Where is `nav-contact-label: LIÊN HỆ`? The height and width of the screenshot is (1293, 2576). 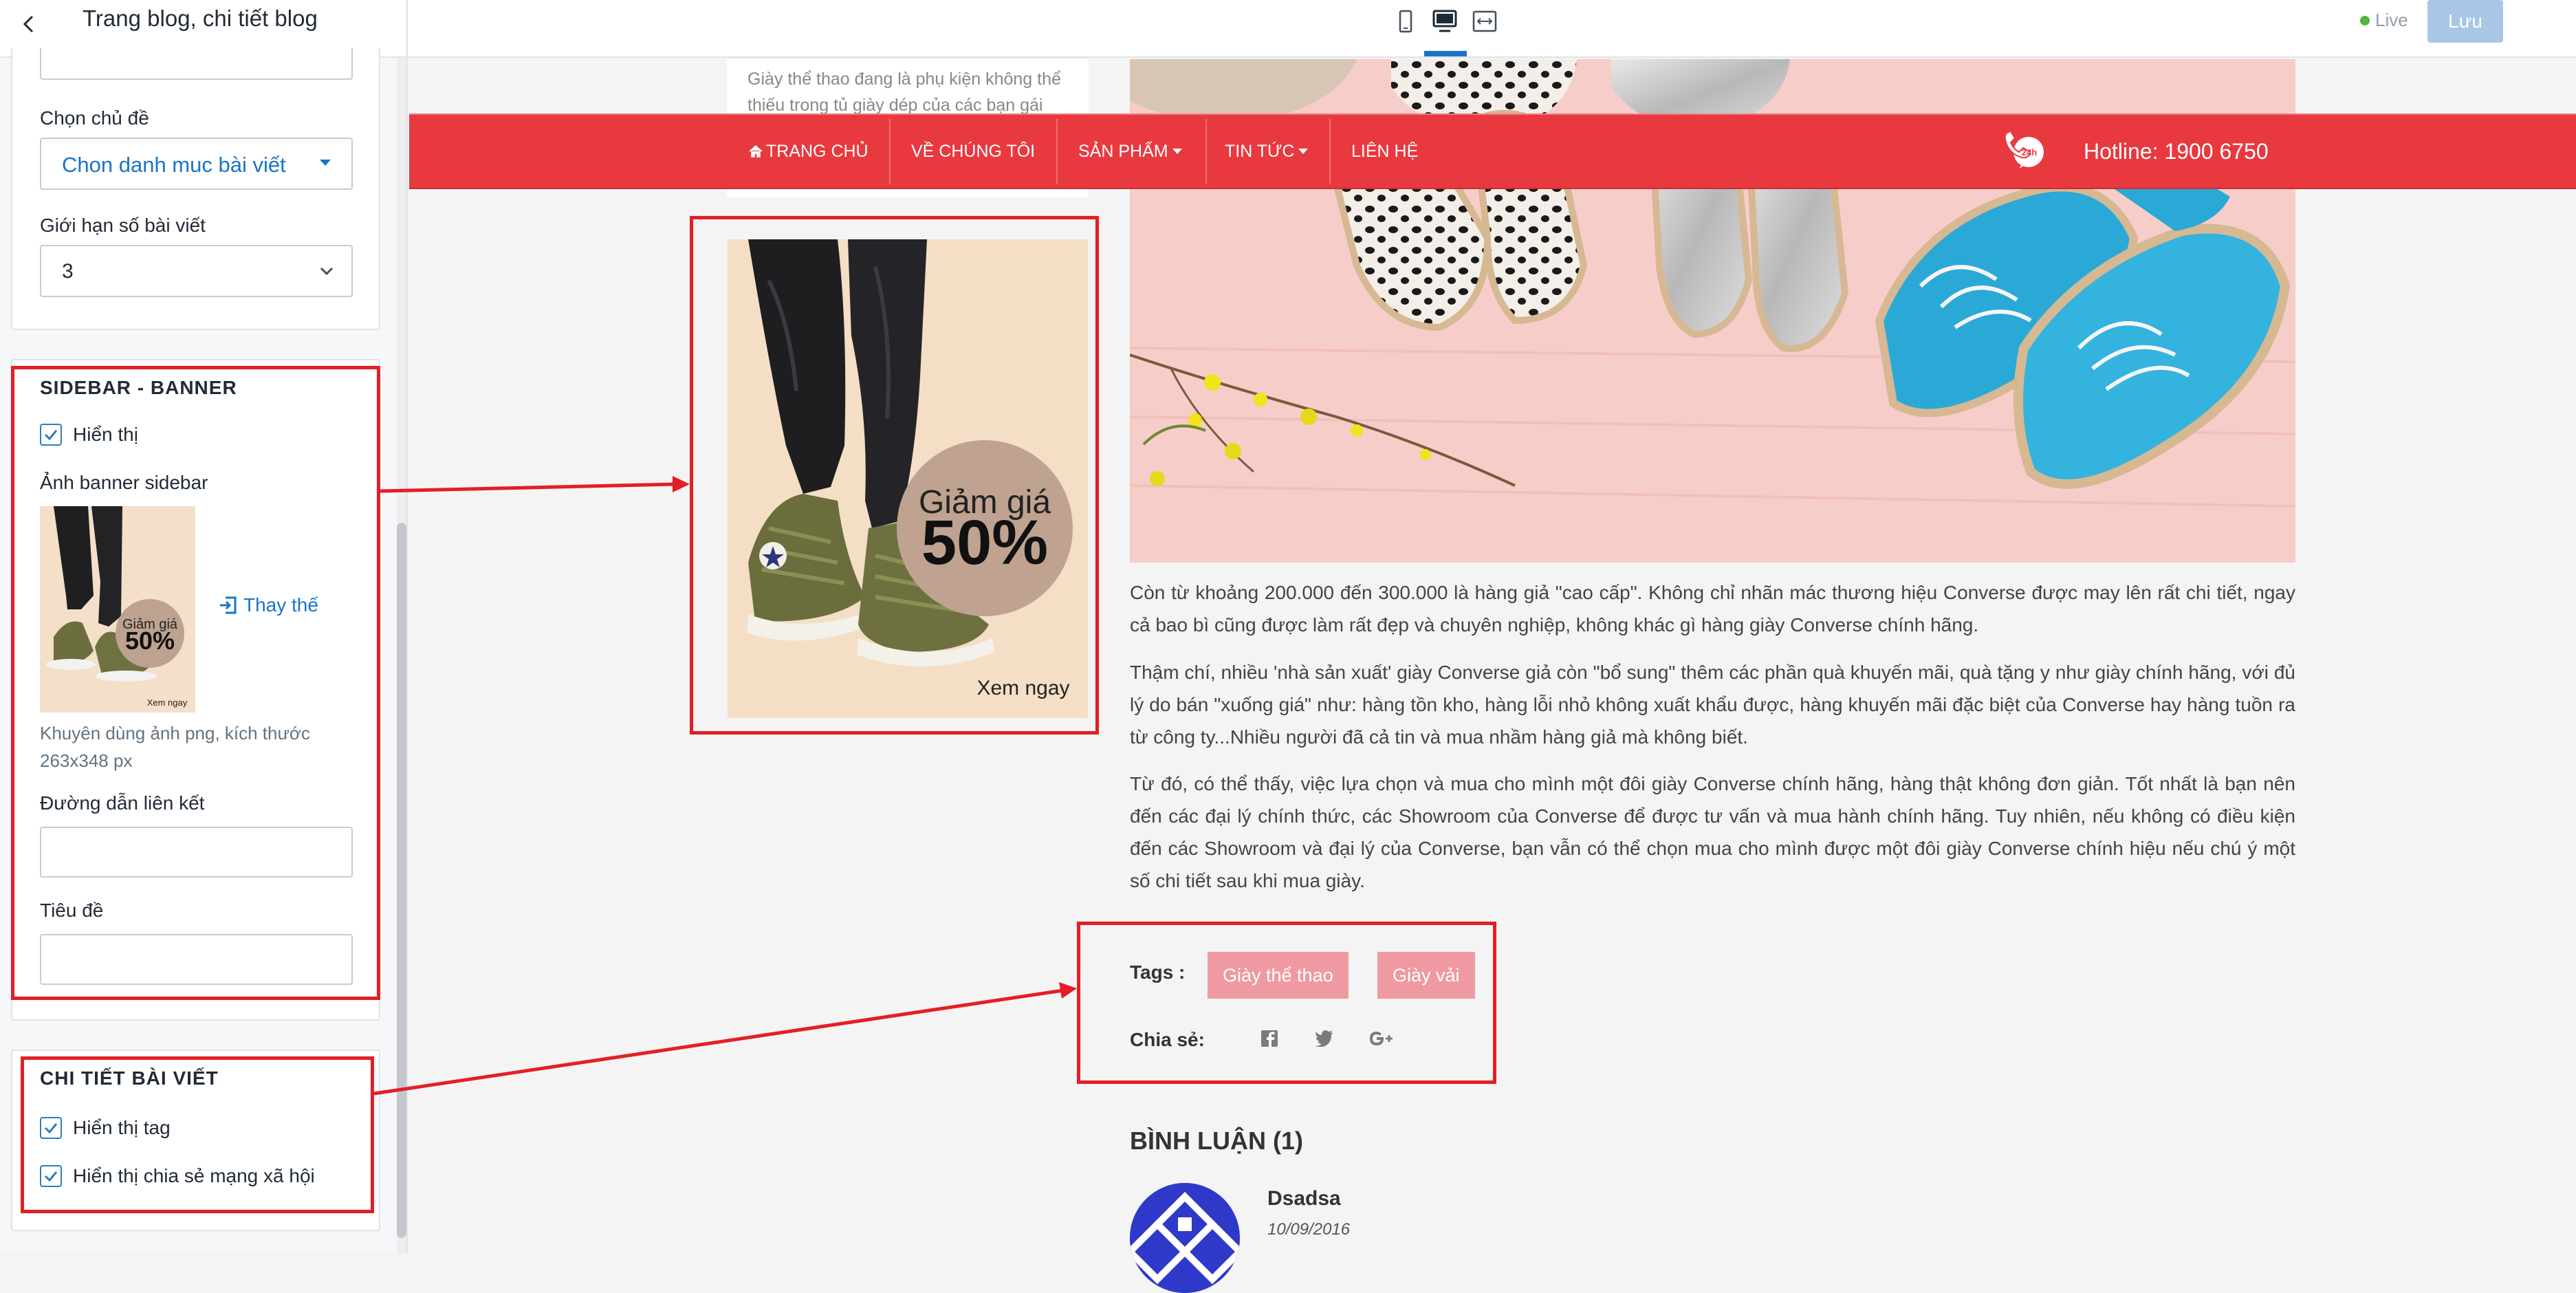 nav-contact-label: LIÊN HỆ is located at coordinates (1385, 151).